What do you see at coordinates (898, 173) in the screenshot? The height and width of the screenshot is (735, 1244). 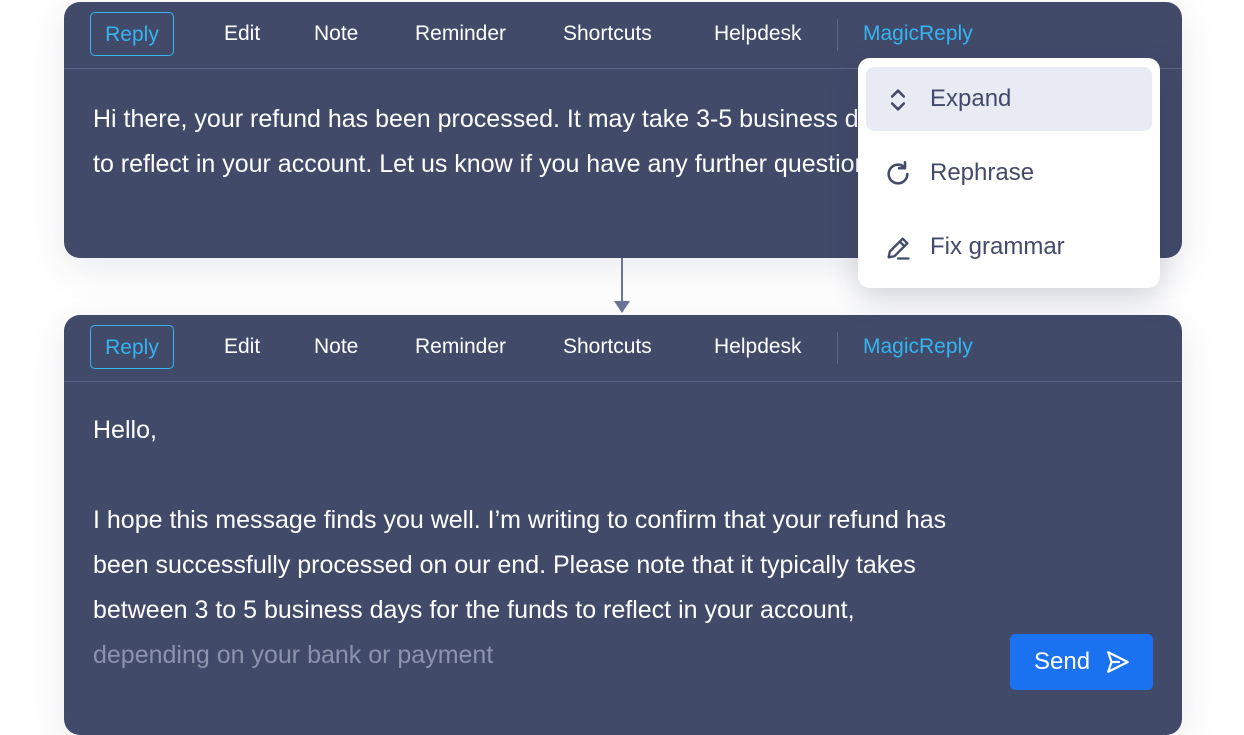 I see `refresh-icon` at bounding box center [898, 173].